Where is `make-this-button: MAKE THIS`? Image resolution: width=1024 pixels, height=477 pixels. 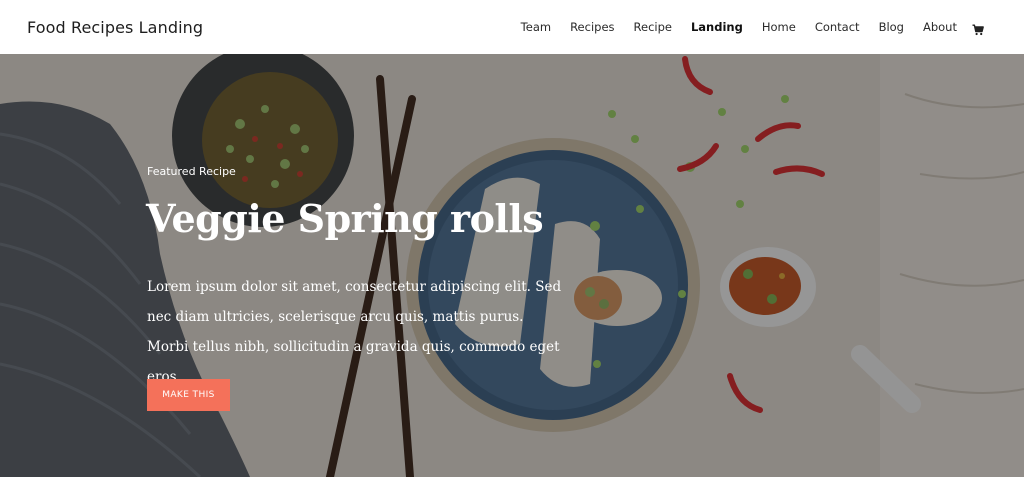 make-this-button: MAKE THIS is located at coordinates (188, 395).